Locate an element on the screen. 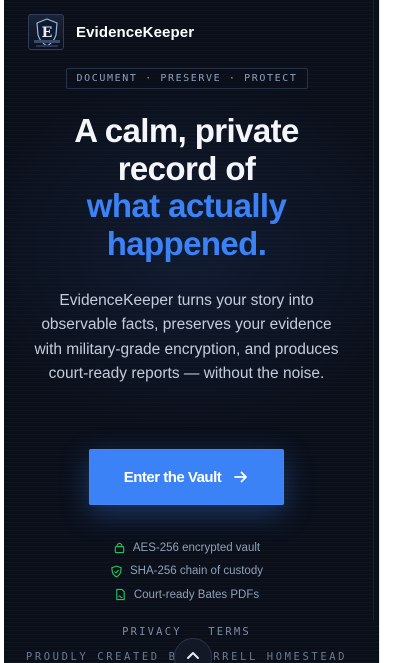  privacy-link: PRIVACY is located at coordinates (152, 632).